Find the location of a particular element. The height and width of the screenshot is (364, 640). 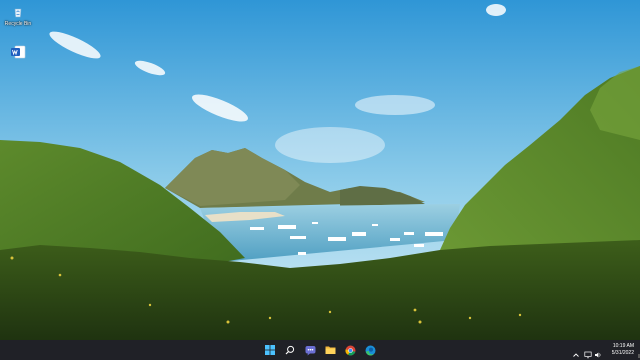

search-button is located at coordinates (290, 350).